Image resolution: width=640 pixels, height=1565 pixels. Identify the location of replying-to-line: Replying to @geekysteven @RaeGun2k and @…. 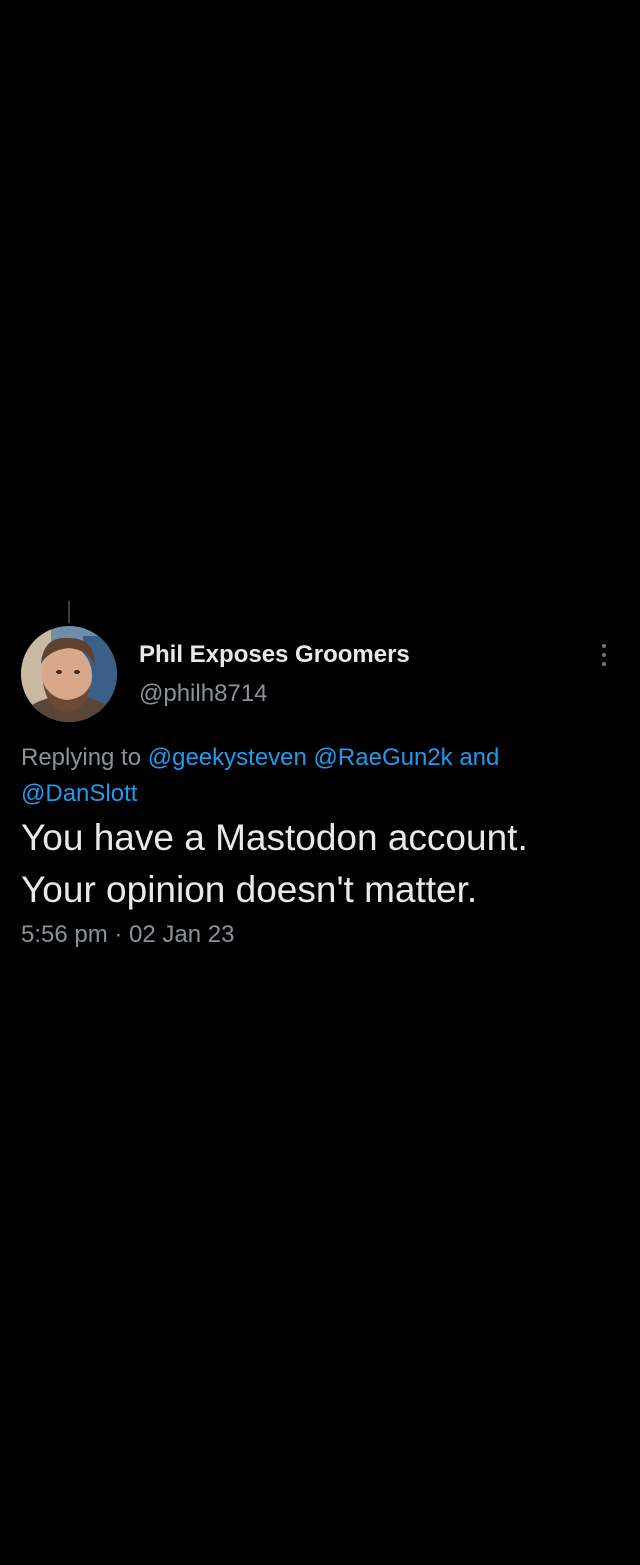
(311, 776).